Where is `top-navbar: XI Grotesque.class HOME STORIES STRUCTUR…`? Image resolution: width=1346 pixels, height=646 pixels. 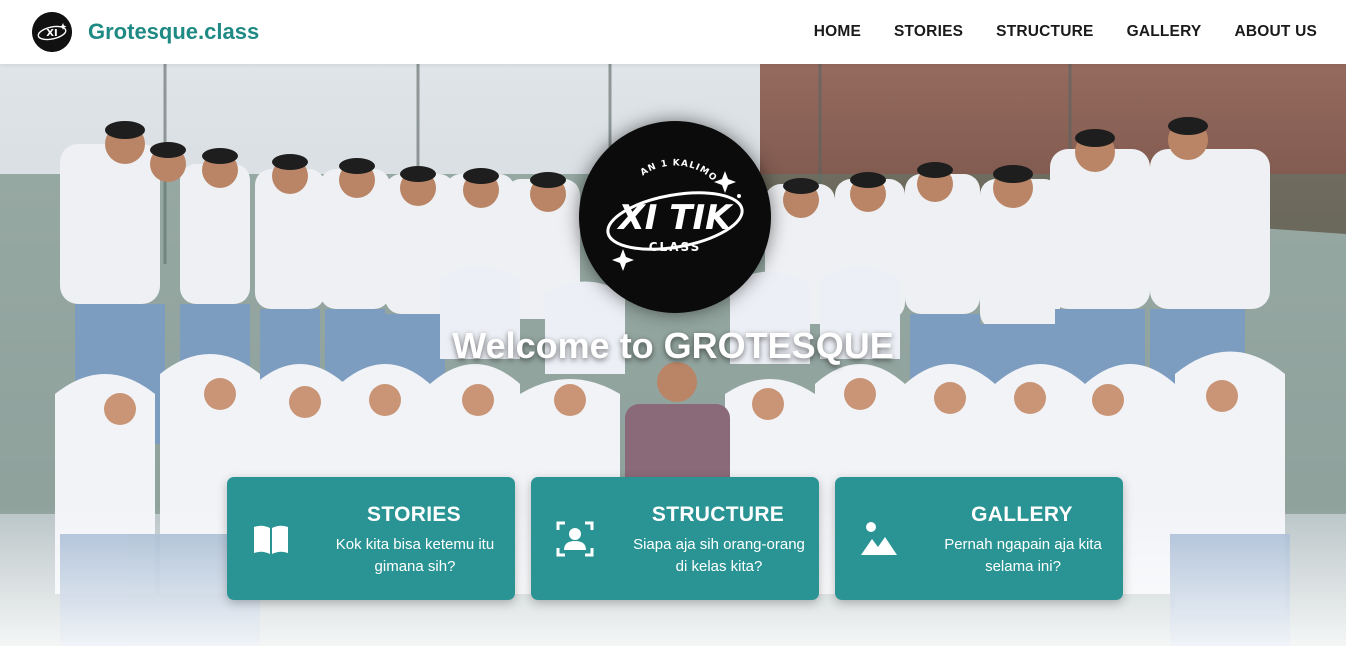
top-navbar: XI Grotesque.class HOME STORIES STRUCTUR… is located at coordinates (673, 32).